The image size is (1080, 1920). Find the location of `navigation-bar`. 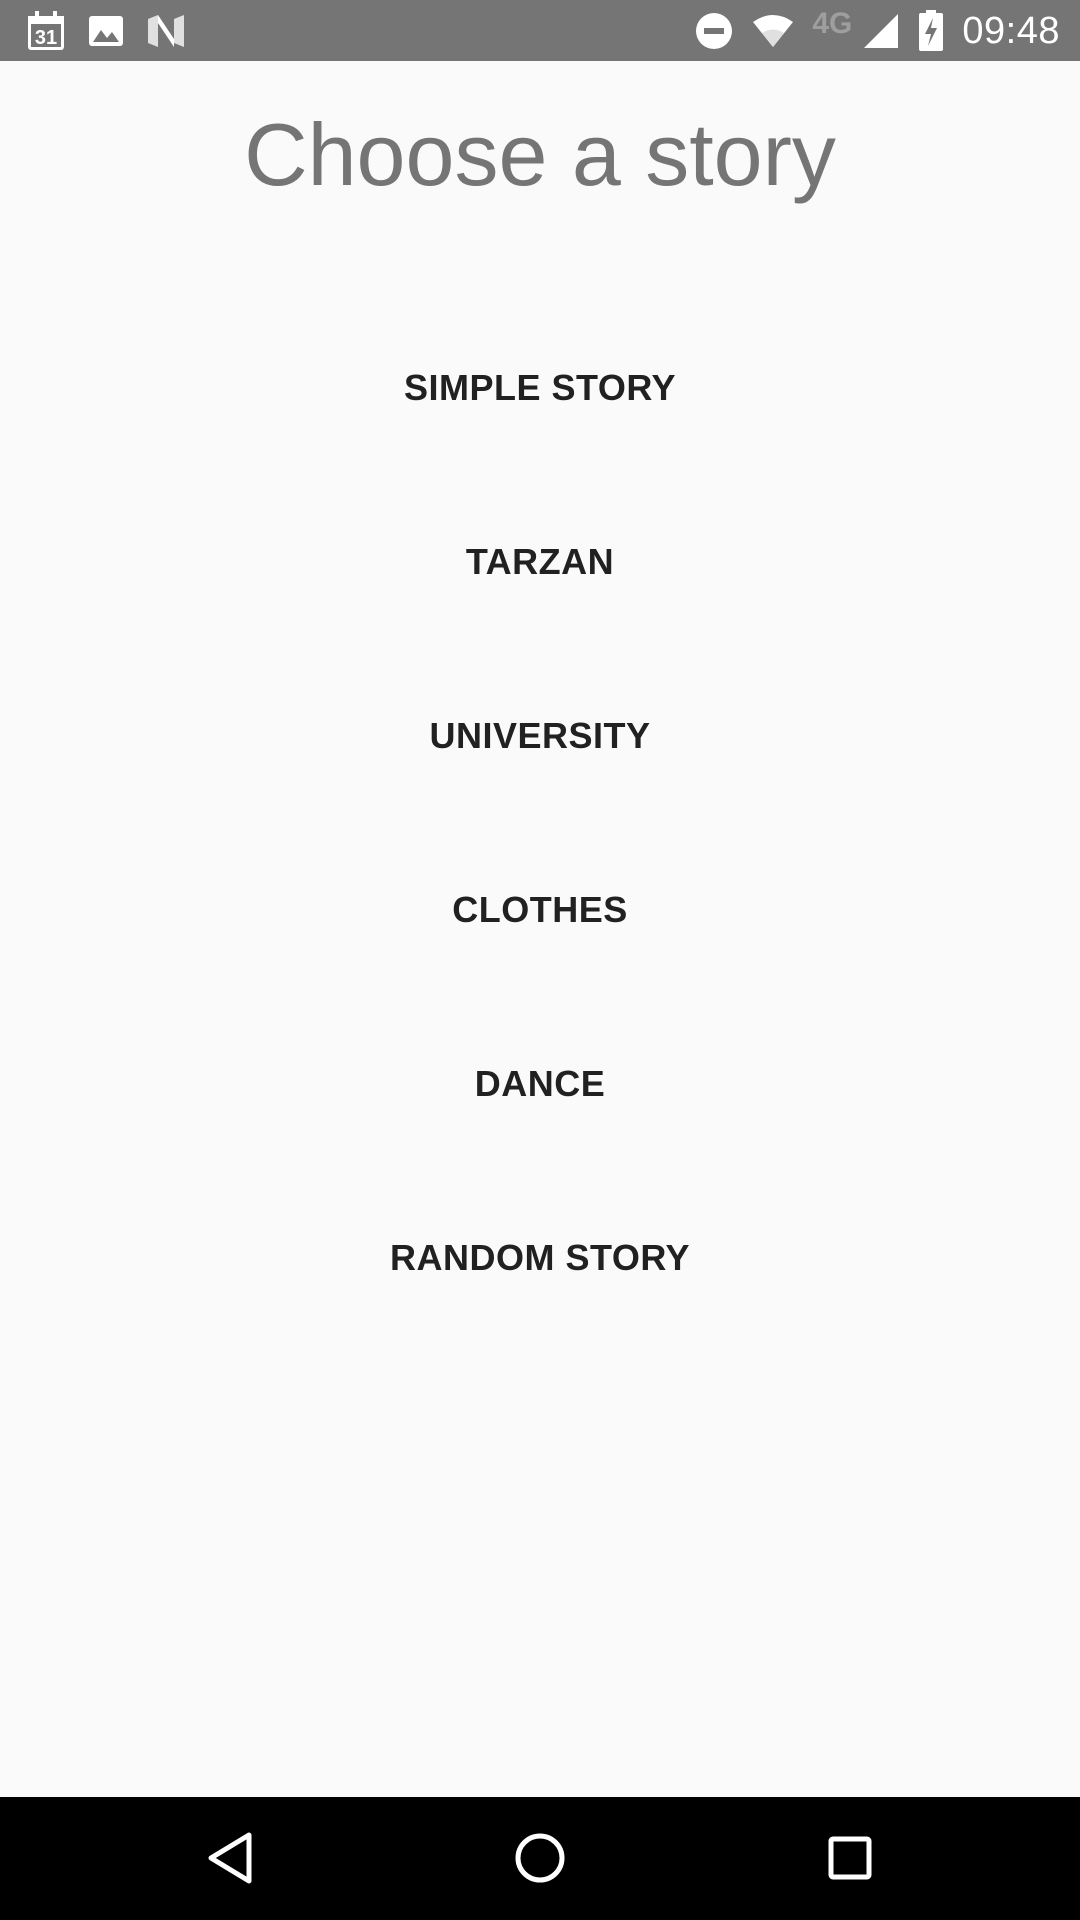

navigation-bar is located at coordinates (540, 1858).